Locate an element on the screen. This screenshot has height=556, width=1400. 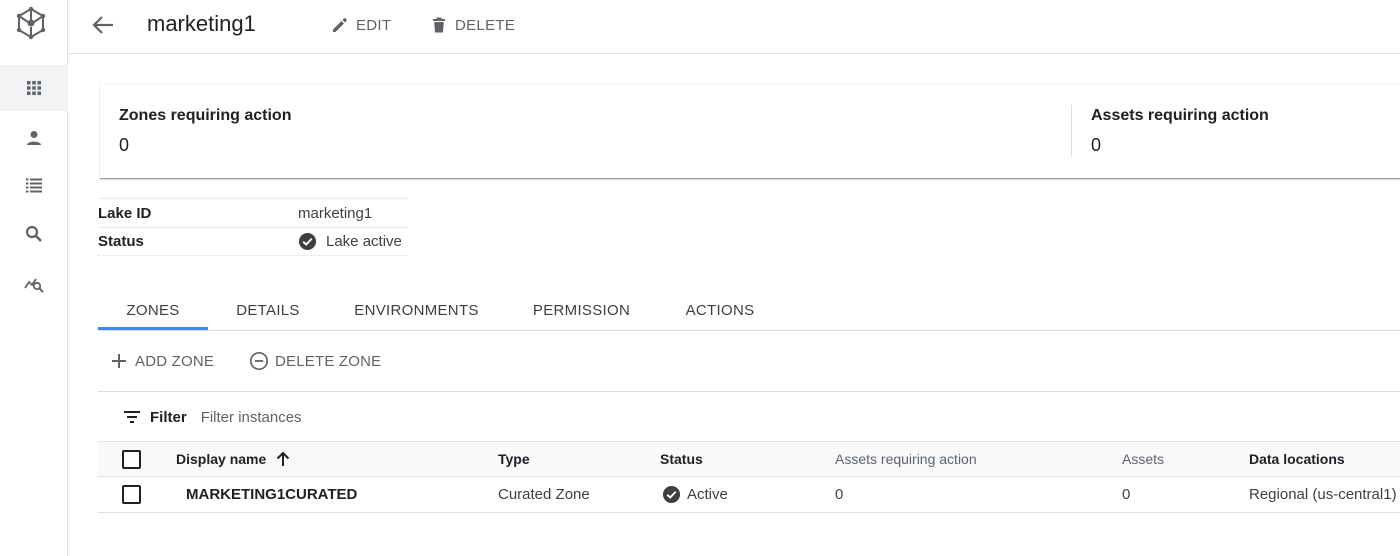
lake-id-value: marketing1 is located at coordinates (335, 213).